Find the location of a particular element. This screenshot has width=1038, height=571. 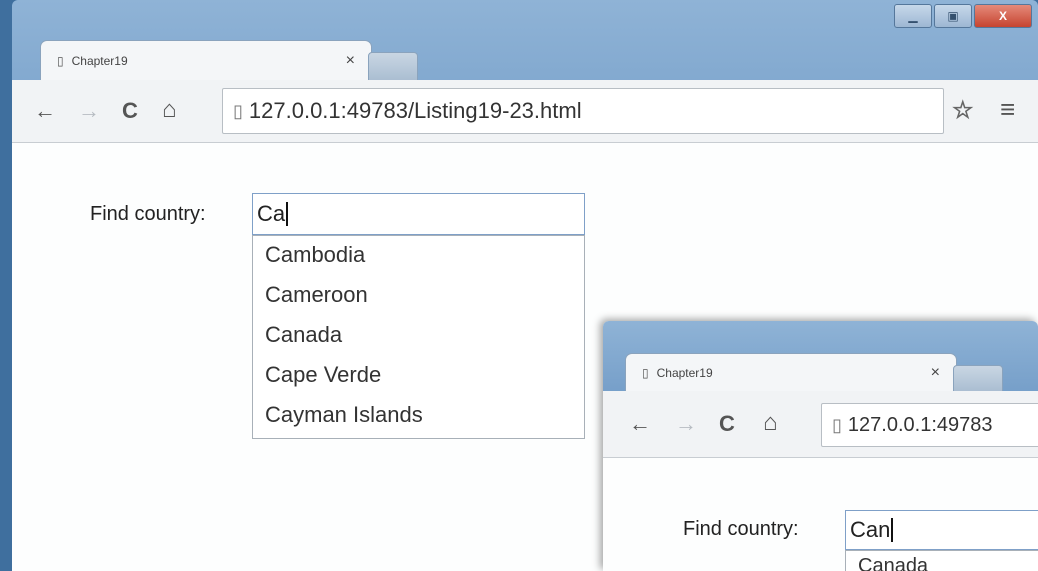

address-bar: ▯ 127.0.0.1:49783 is located at coordinates (929, 425).